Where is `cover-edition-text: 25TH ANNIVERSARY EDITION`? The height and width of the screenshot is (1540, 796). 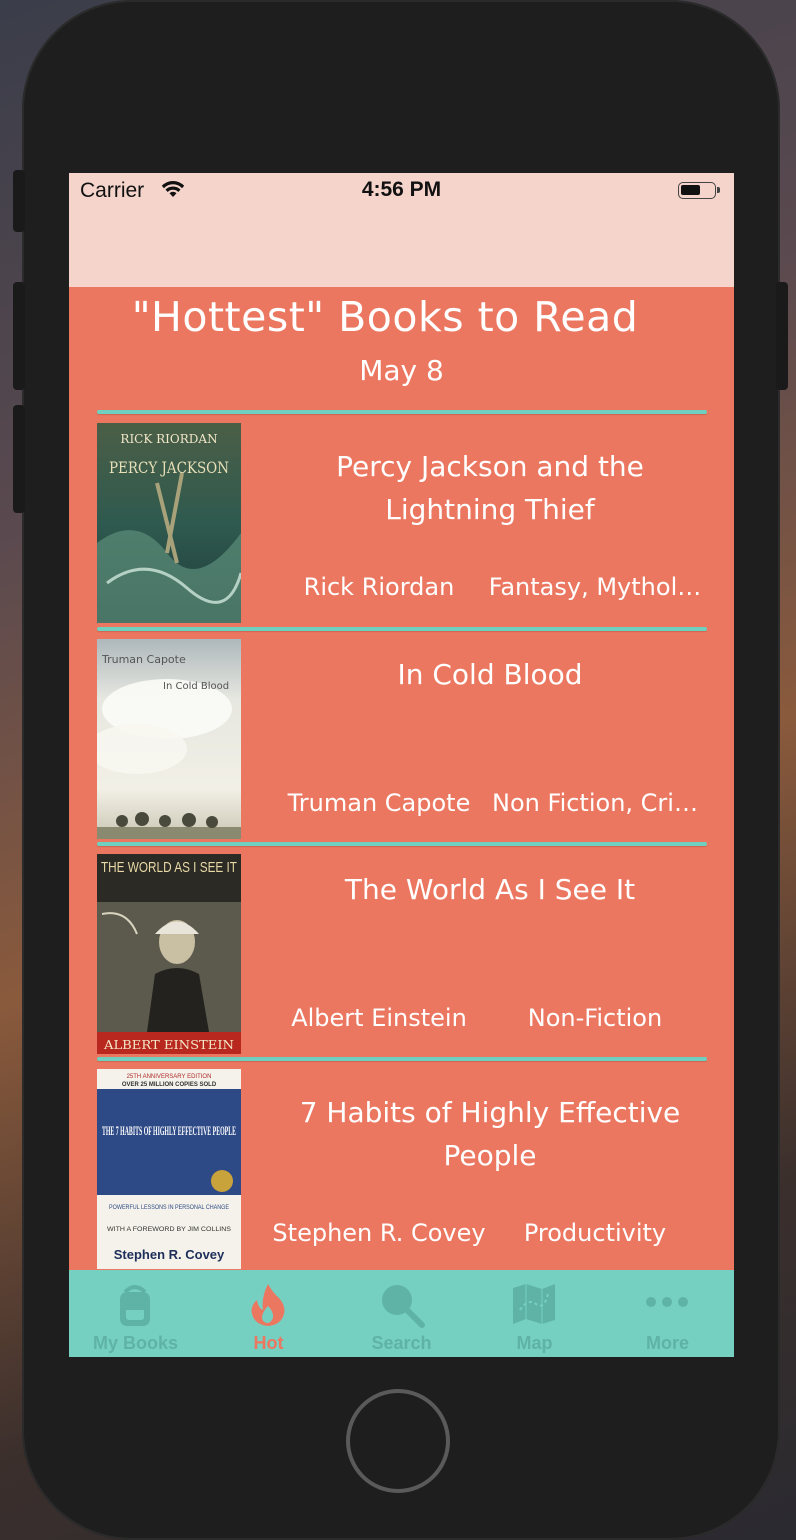
cover-edition-text: 25TH ANNIVERSARY EDITION is located at coordinates (169, 1077).